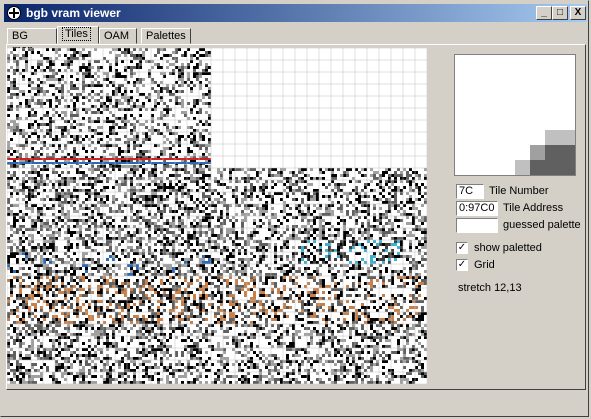  I want to click on stretch-label: stretch 12,13, so click(490, 288).